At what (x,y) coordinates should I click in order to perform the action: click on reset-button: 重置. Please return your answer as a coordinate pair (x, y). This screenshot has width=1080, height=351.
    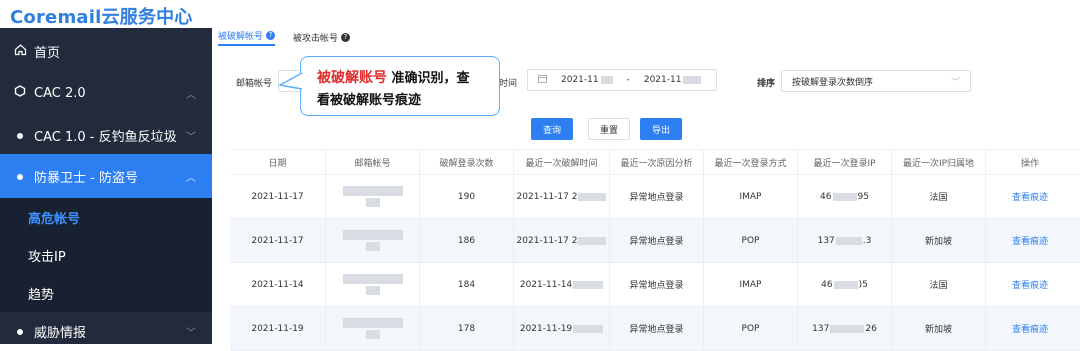
    Looking at the image, I should click on (609, 129).